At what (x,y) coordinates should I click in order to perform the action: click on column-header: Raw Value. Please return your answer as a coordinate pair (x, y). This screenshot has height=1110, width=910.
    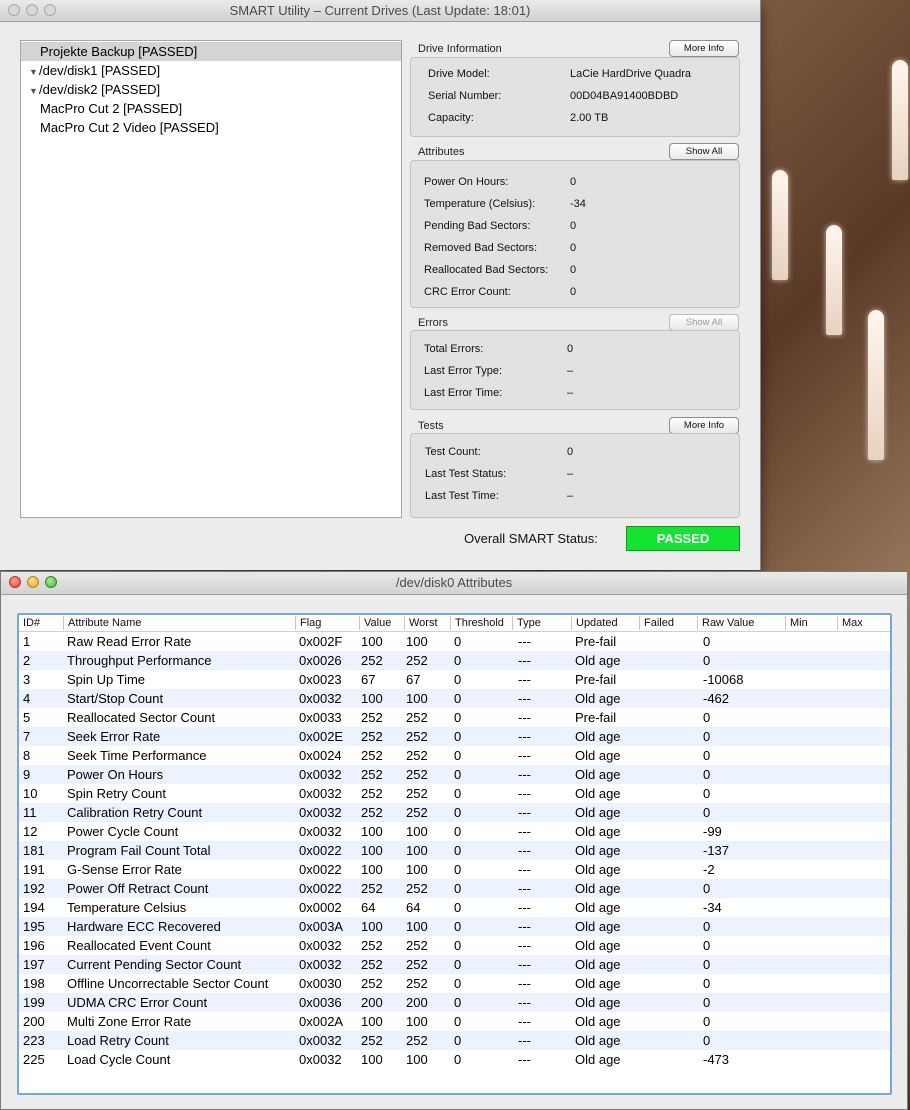
    Looking at the image, I should click on (741, 623).